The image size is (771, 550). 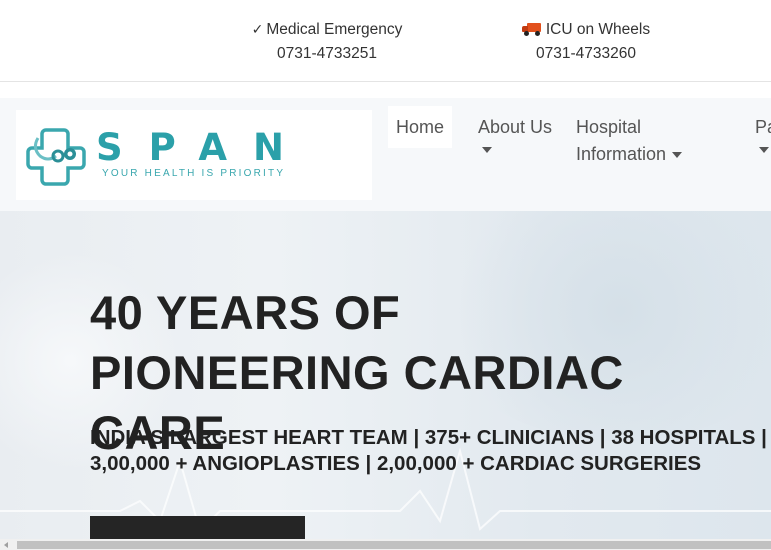 What do you see at coordinates (56, 157) in the screenshot?
I see `medical-cross-stethoscope-icon` at bounding box center [56, 157].